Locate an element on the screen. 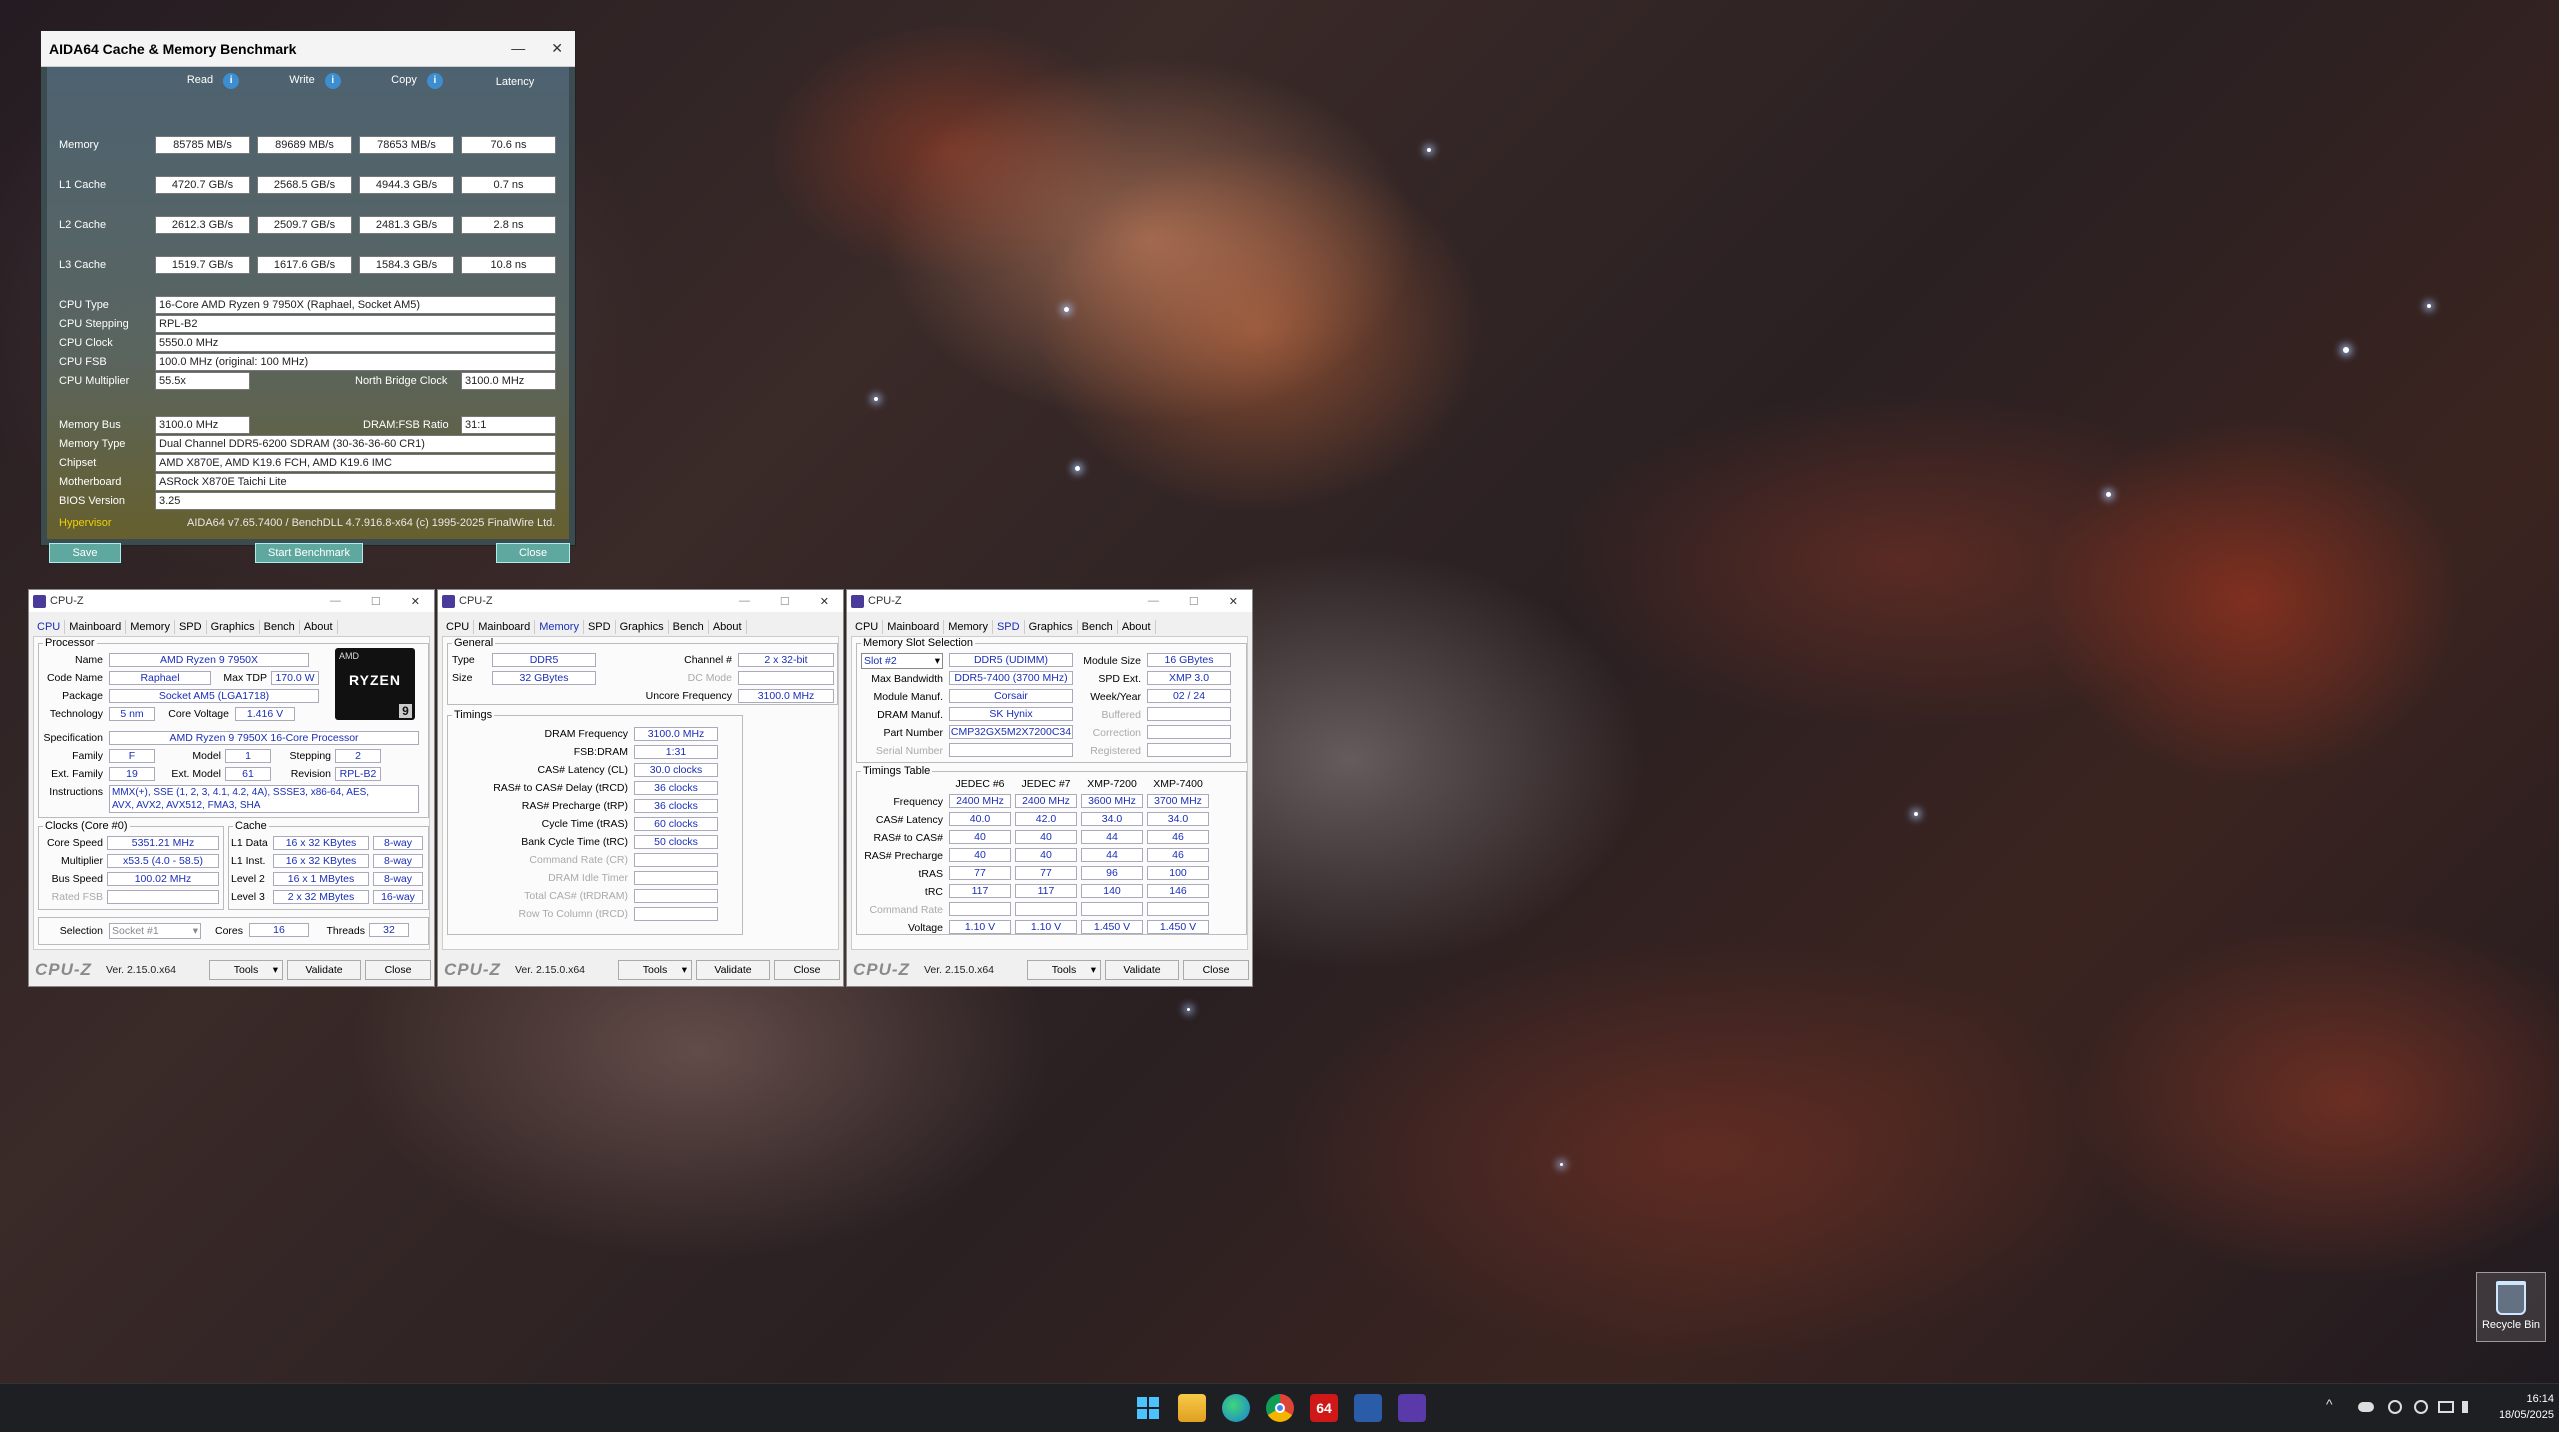  buffered-value is located at coordinates (1189, 714).